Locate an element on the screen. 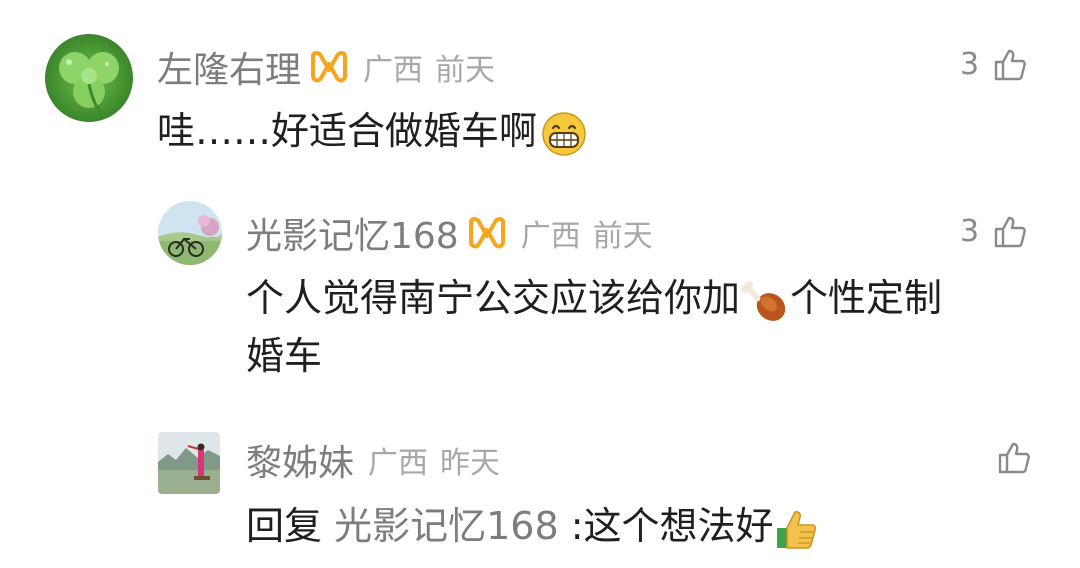 The width and height of the screenshot is (1080, 568). comment-text: 哇……好适合做婚车啊 is located at coordinates (372, 131).